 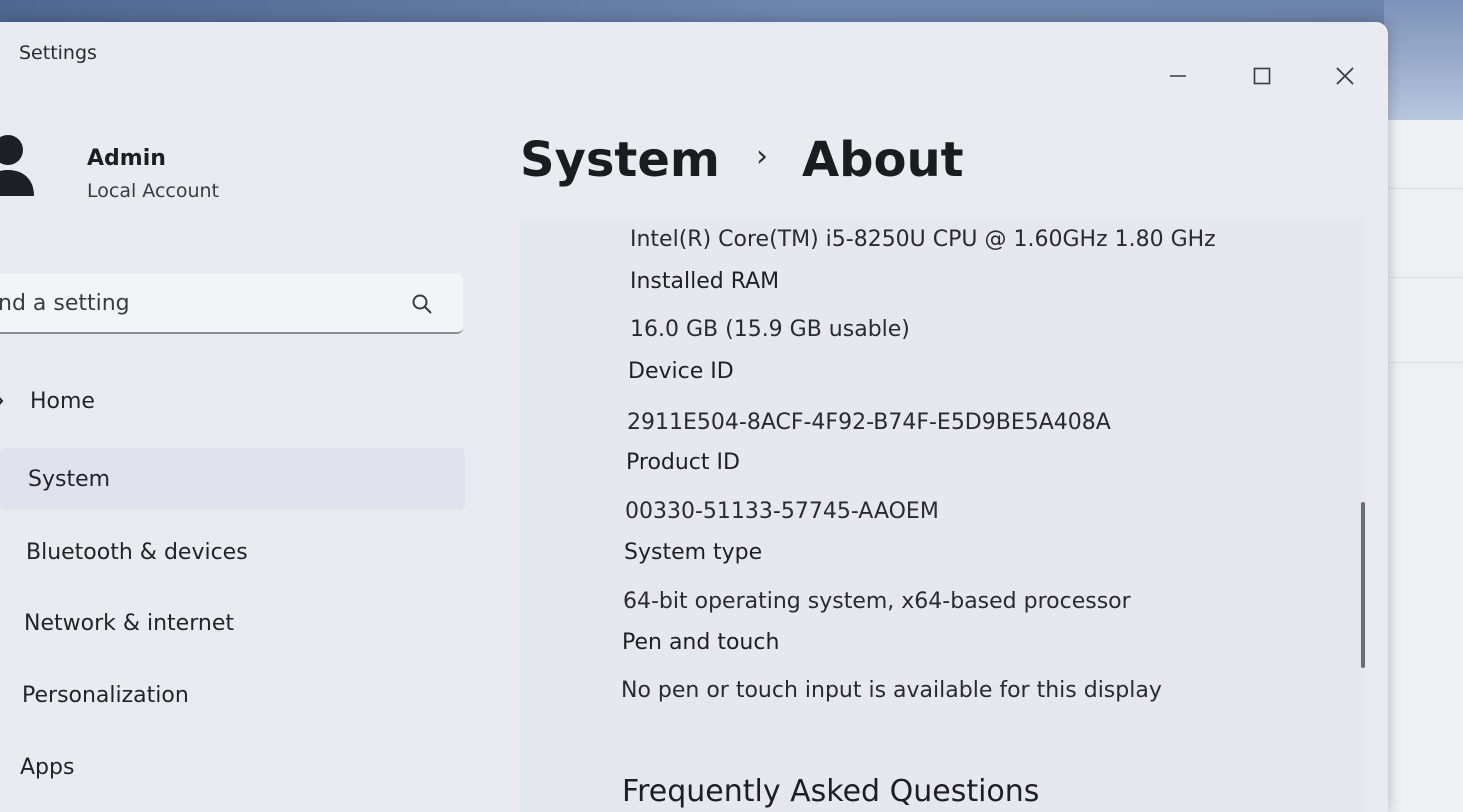 What do you see at coordinates (869, 422) in the screenshot?
I see `device-id-value: 2911E504-8ACF-4F92-B74F-E5D9BE5A408A` at bounding box center [869, 422].